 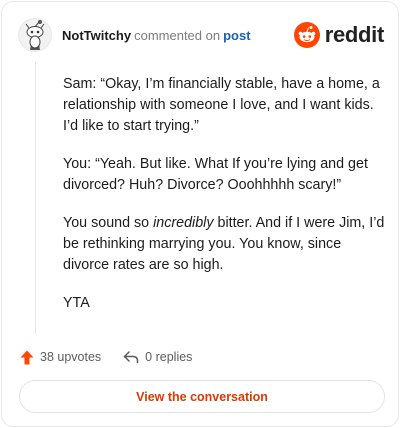 I want to click on comment-header: NotTwitchy commented on post reddit, so click(x=201, y=35).